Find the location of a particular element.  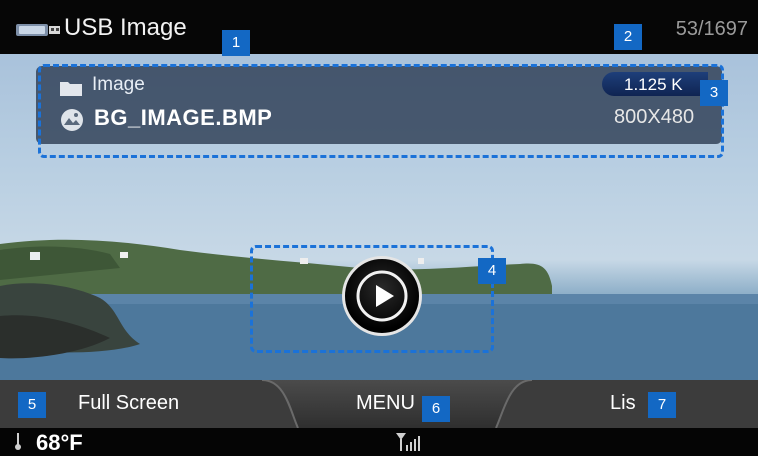

callout-7: 7 is located at coordinates (662, 405).